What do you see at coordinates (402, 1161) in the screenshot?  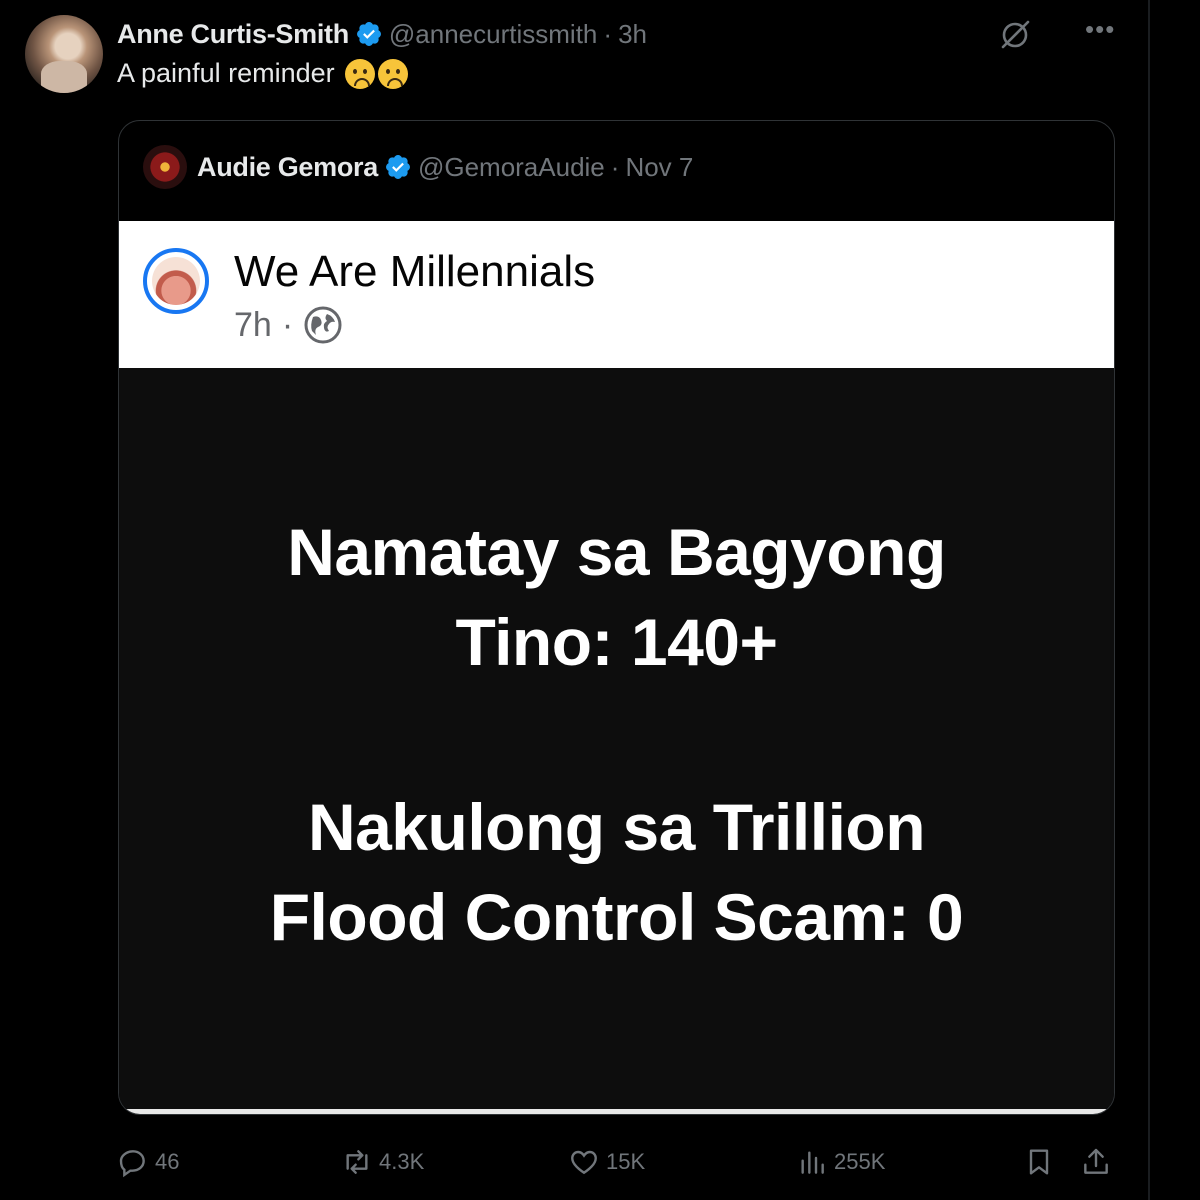 I see `repost-count: 4.3K` at bounding box center [402, 1161].